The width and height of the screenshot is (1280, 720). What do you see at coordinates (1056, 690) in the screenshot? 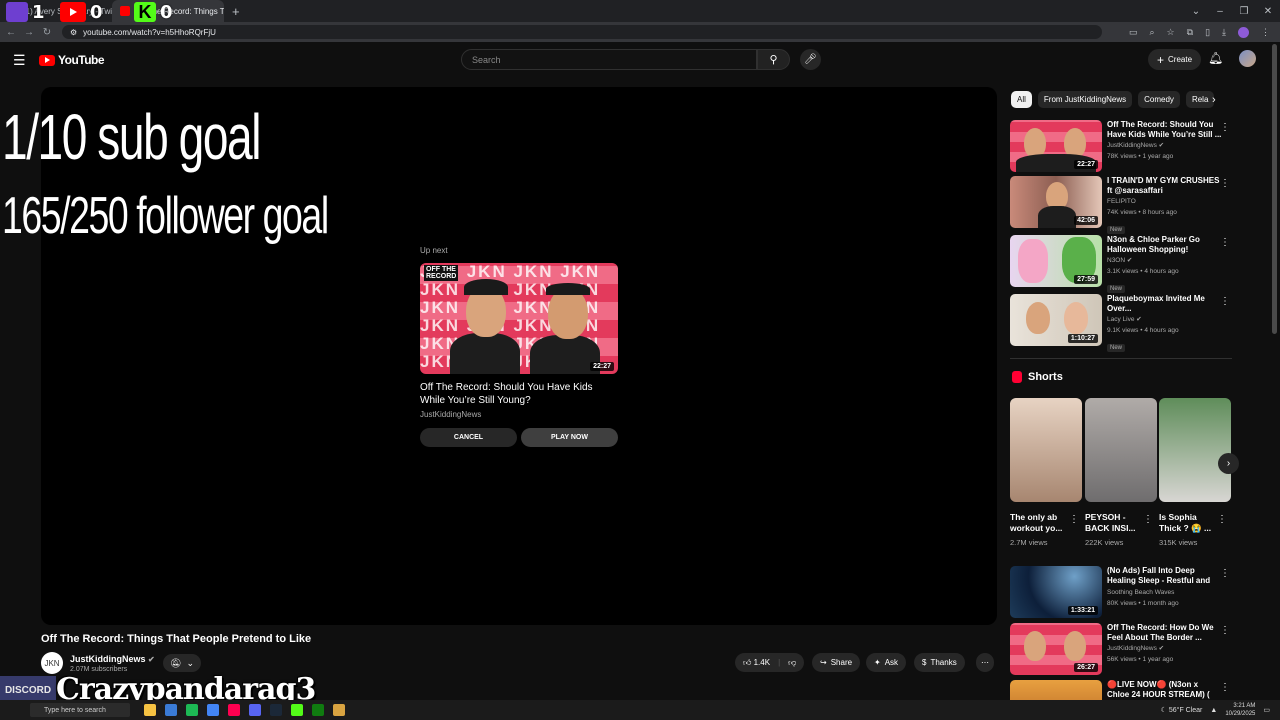
I see `video-thumbnail` at bounding box center [1056, 690].